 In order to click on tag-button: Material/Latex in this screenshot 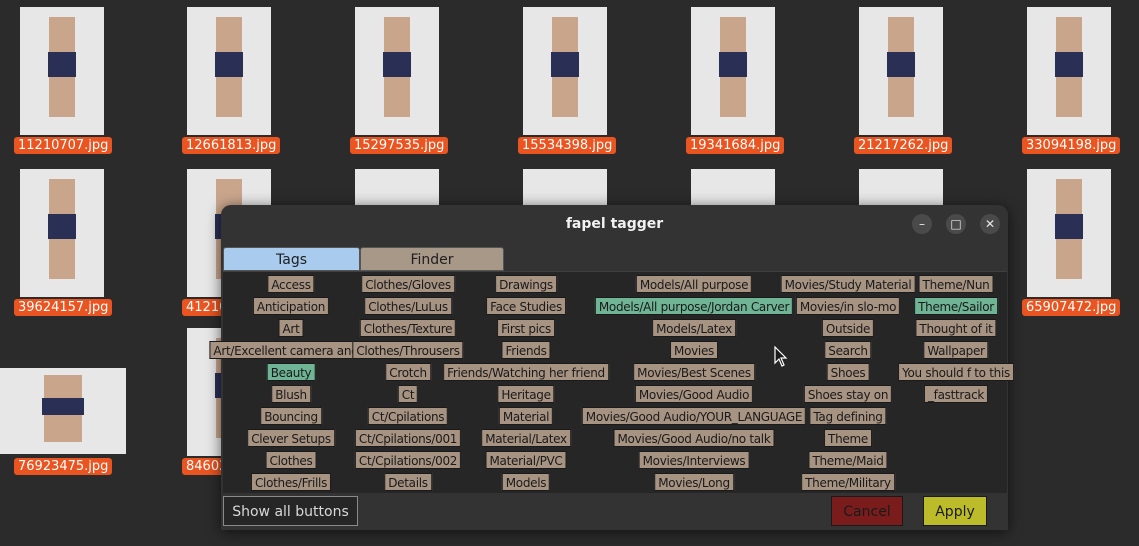, I will do `click(526, 438)`.